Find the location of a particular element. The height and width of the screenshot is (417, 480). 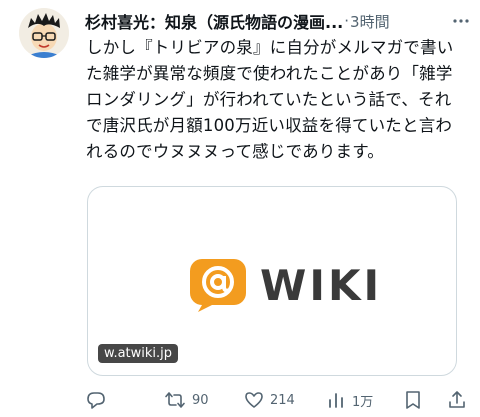

bookmark-button is located at coordinates (413, 400).